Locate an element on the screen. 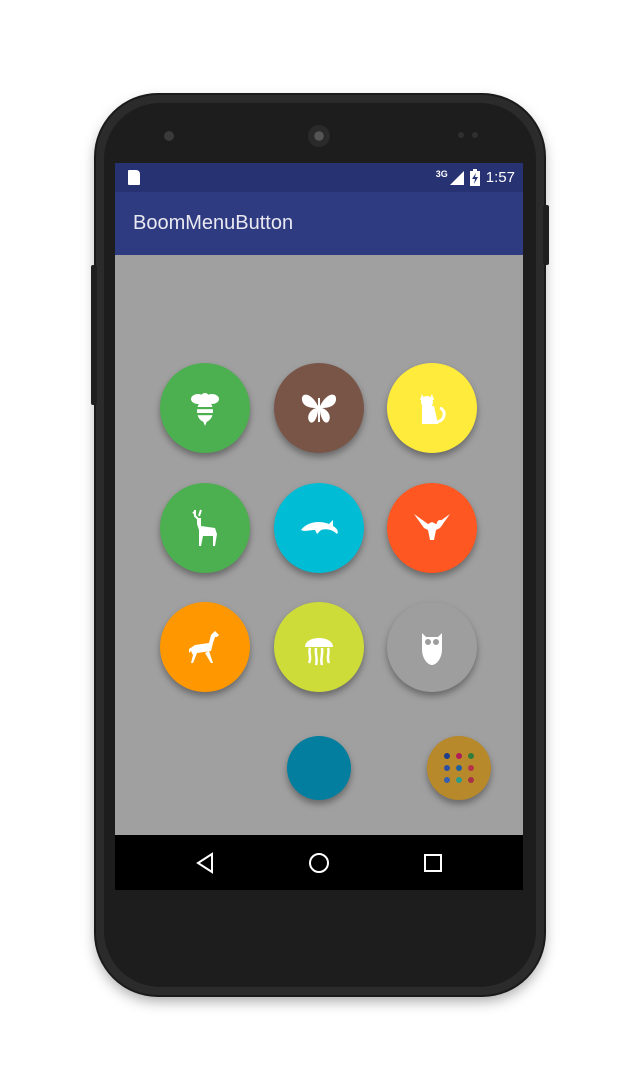  recents-button is located at coordinates (433, 862).